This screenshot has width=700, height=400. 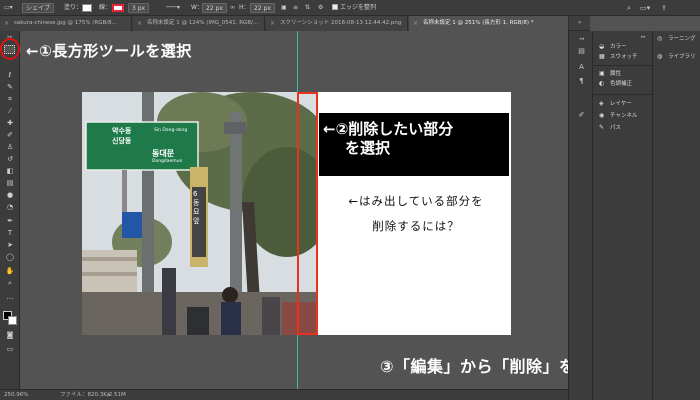 What do you see at coordinates (10, 349) in the screenshot?
I see `screen-mode-icon: ▭` at bounding box center [10, 349].